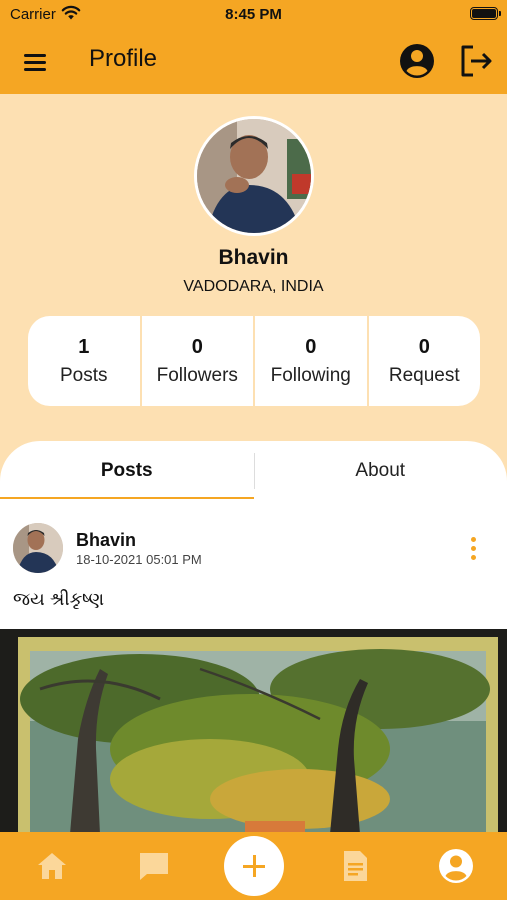 The image size is (507, 900). I want to click on account-circle-icon, so click(417, 61).